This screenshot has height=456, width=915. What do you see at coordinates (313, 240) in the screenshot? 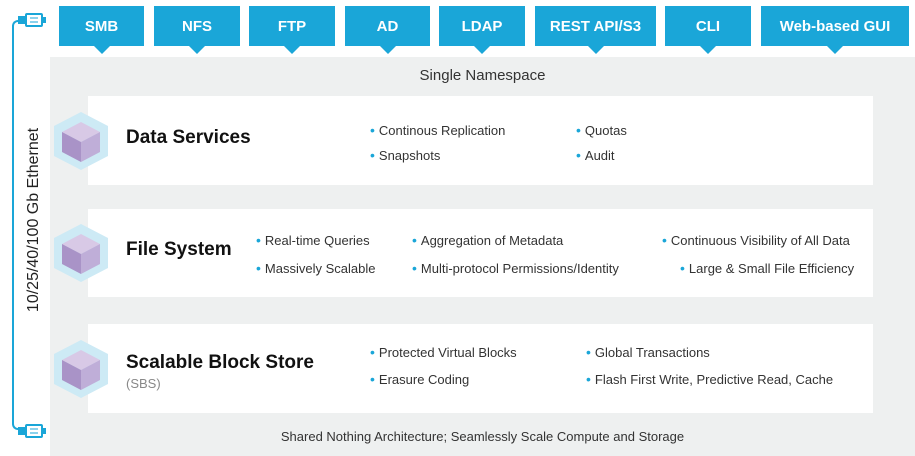
I see `feature-bullet: Real-time Queries` at bounding box center [313, 240].